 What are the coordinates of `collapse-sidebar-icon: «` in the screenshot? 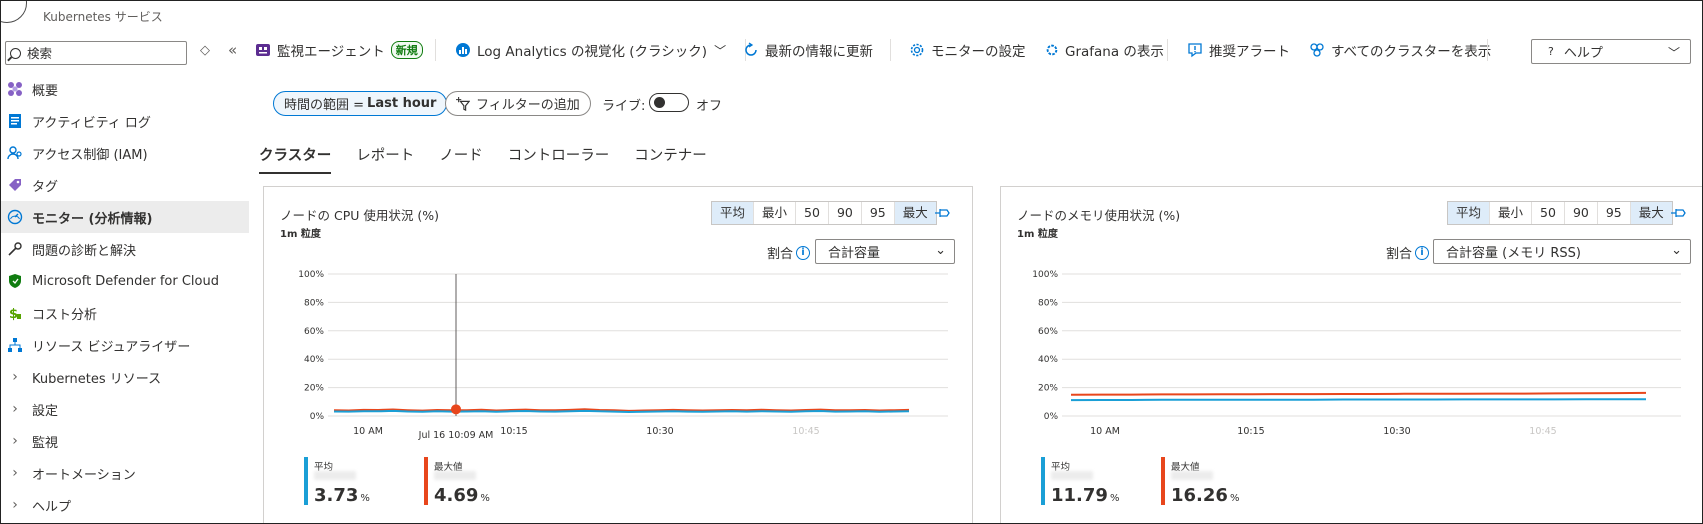 It's located at (232, 50).